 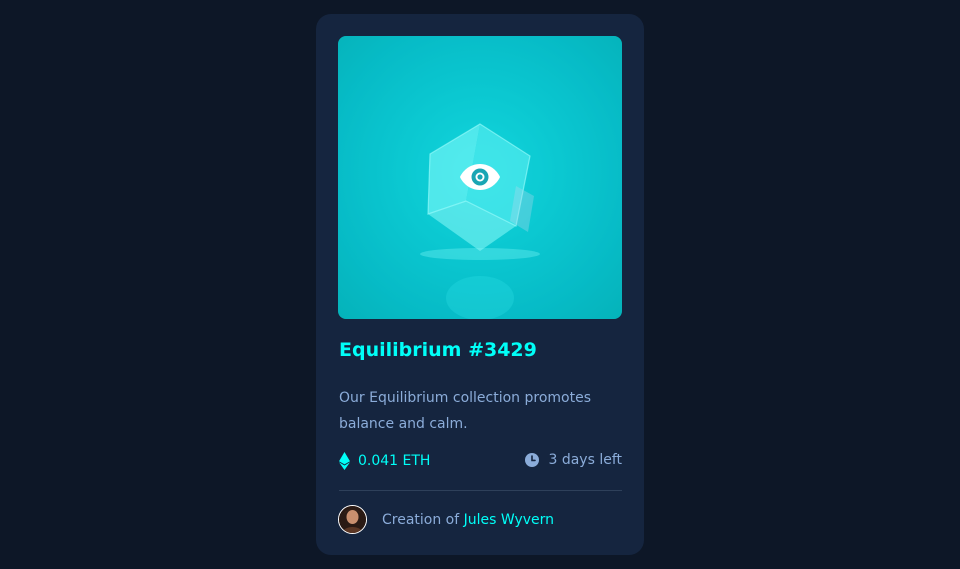 What do you see at coordinates (438, 350) in the screenshot?
I see `nft-title: Equilibrium #3429` at bounding box center [438, 350].